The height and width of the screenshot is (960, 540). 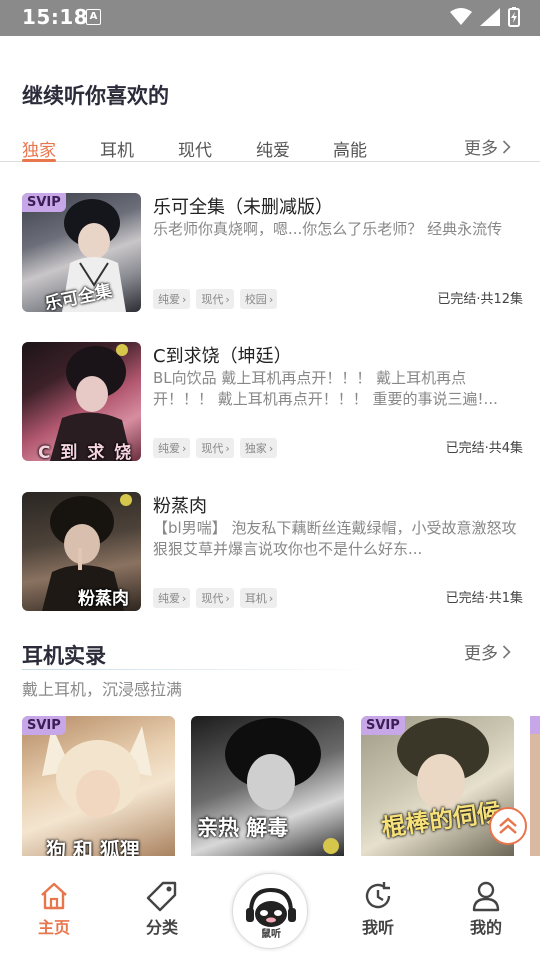 I want to click on section-divider, so click(x=199, y=669).